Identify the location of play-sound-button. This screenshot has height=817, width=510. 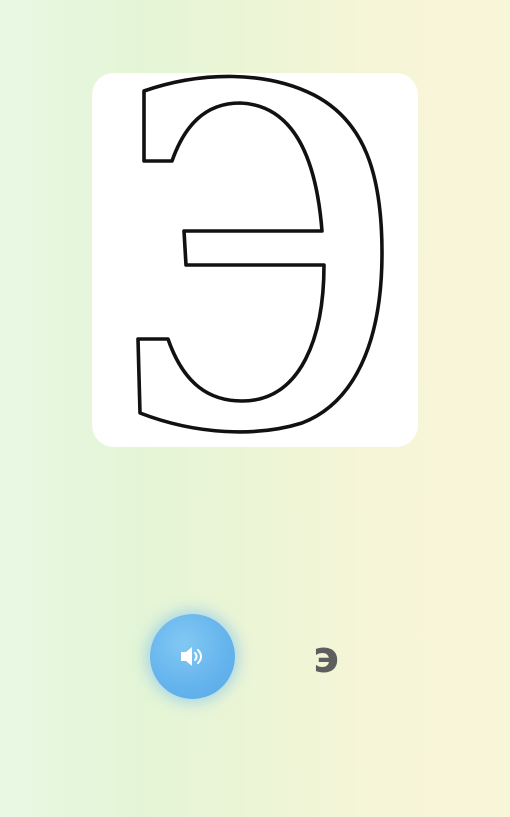
(192, 656).